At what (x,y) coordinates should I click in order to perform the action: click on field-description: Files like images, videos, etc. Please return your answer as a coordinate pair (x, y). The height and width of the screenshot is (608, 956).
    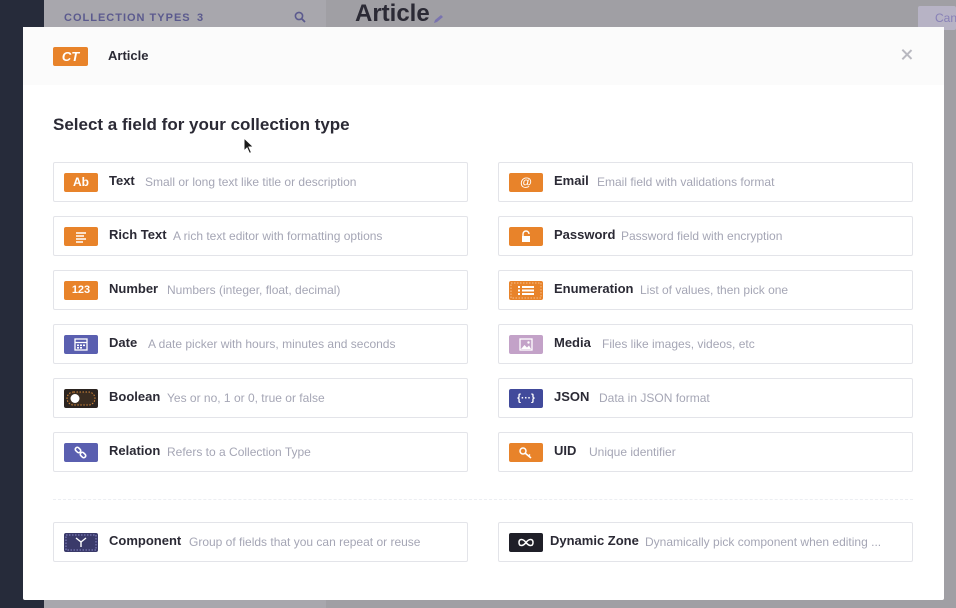
    Looking at the image, I should click on (678, 344).